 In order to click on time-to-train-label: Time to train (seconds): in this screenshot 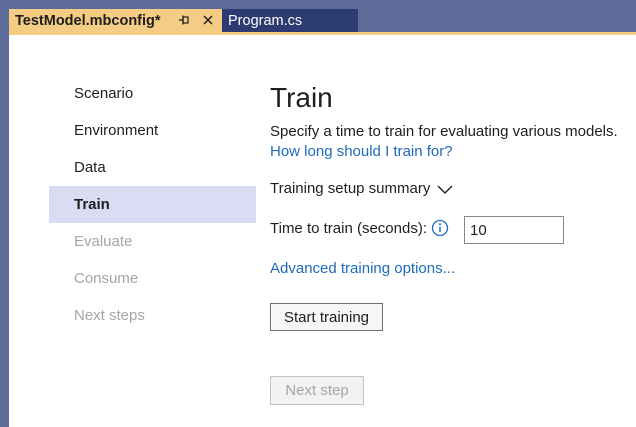, I will do `click(348, 228)`.